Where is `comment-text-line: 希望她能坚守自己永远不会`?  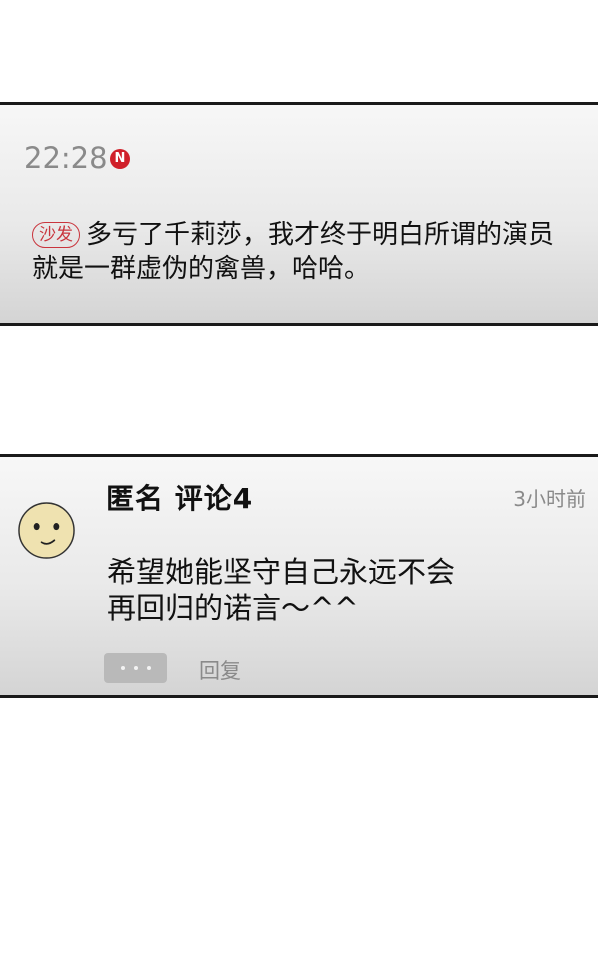
comment-text-line: 希望她能坚守自己永远不会 is located at coordinates (281, 572).